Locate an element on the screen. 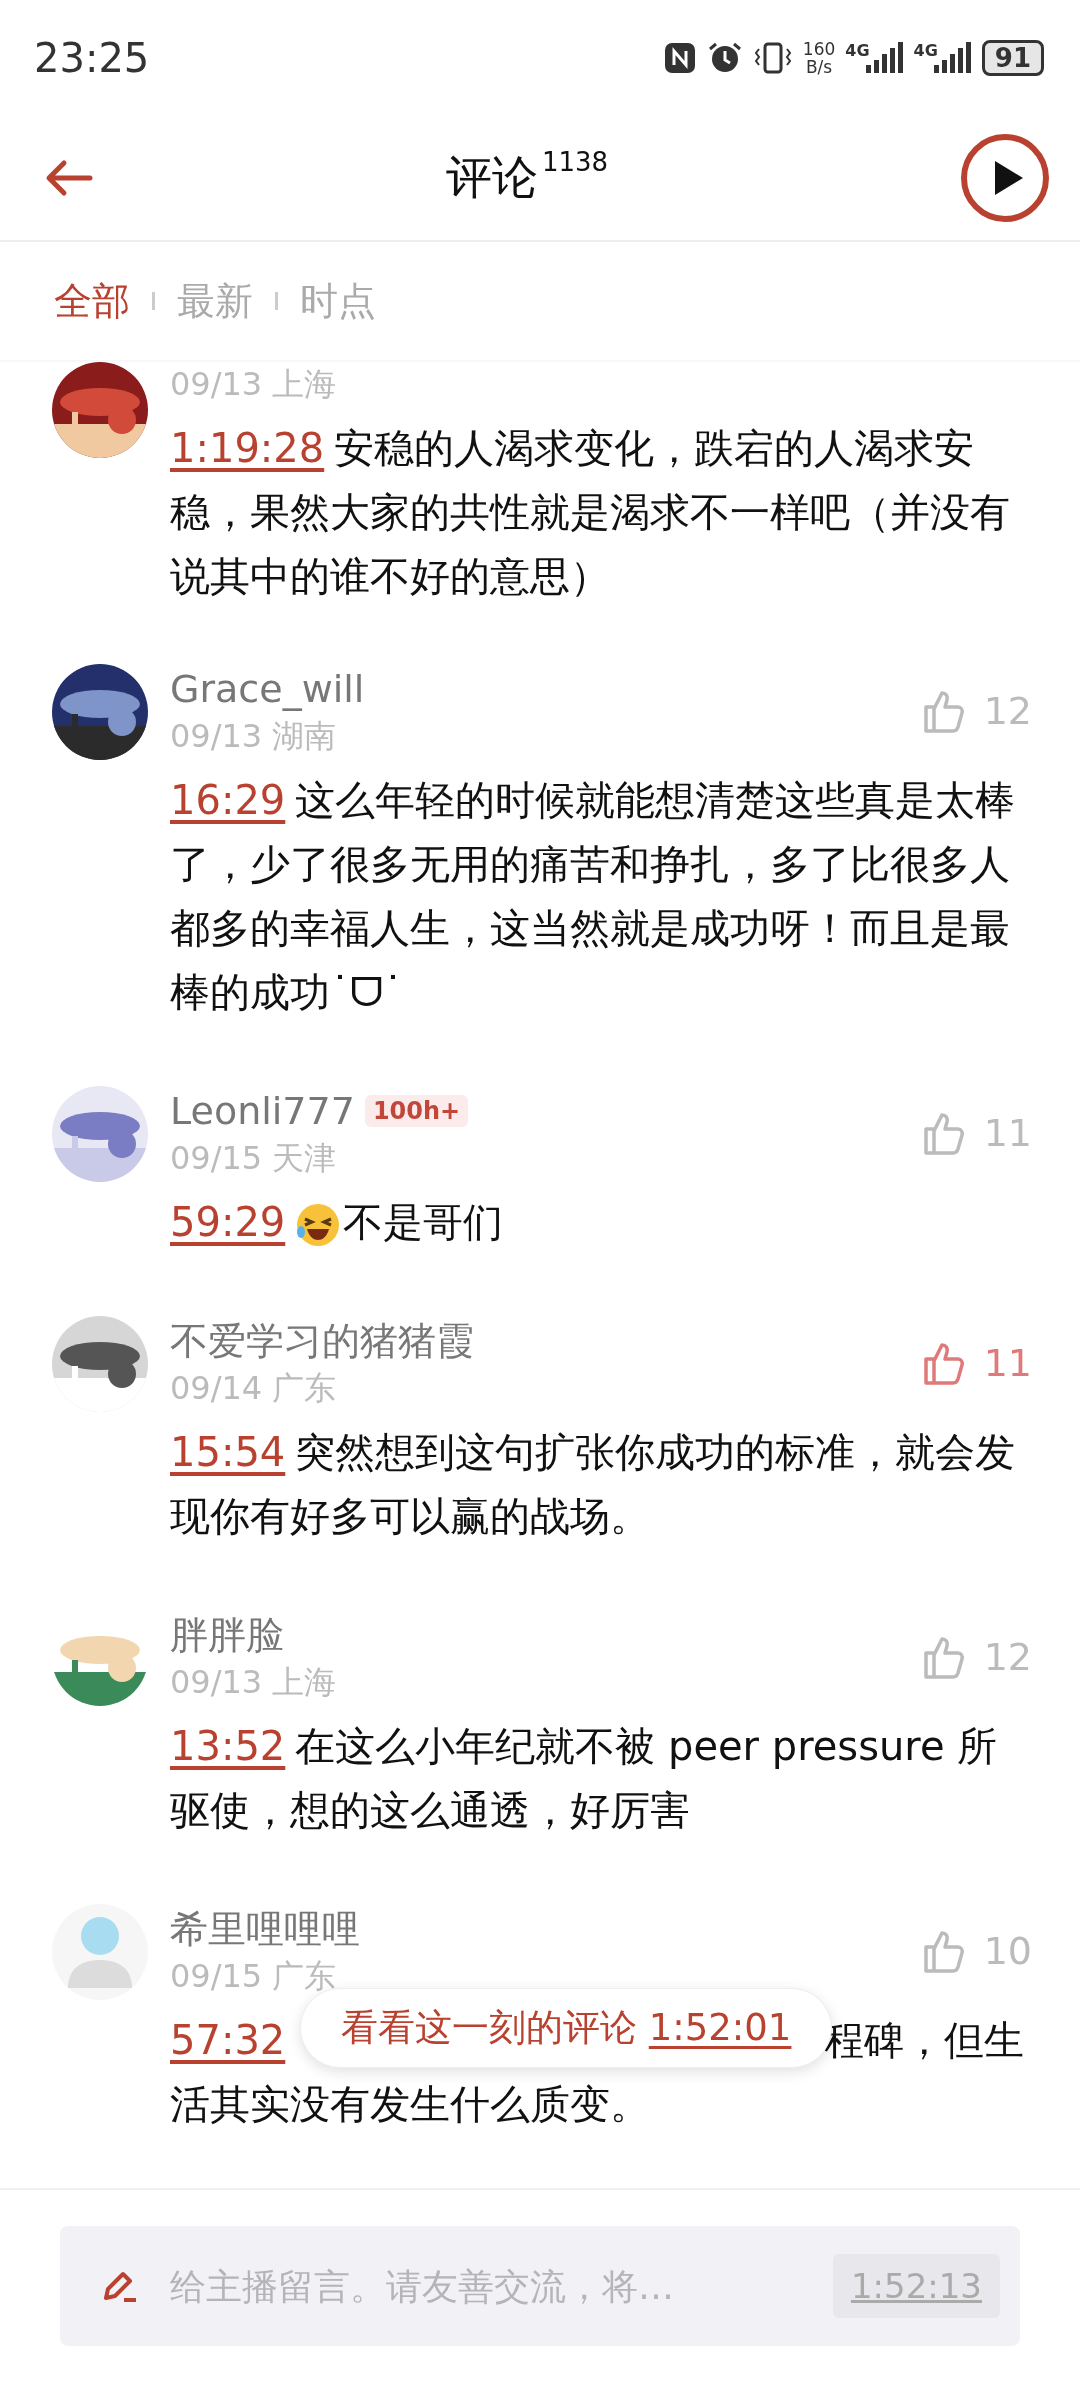 The width and height of the screenshot is (1080, 2400). comment-text: 15:54 突然想到这句扩张你成功的标准，就会发现你有好多可以赢的战场。 is located at coordinates (593, 1484).